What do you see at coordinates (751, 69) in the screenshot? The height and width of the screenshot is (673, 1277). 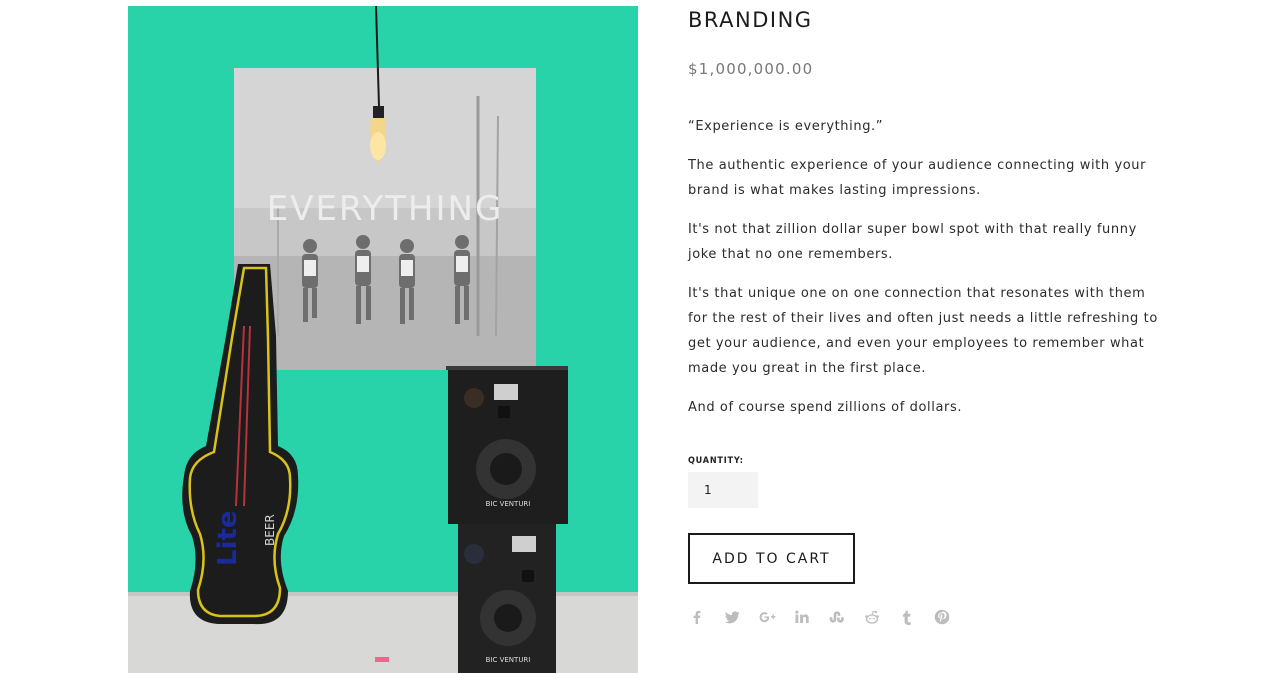 I see `product-price: $1,000,000.00` at bounding box center [751, 69].